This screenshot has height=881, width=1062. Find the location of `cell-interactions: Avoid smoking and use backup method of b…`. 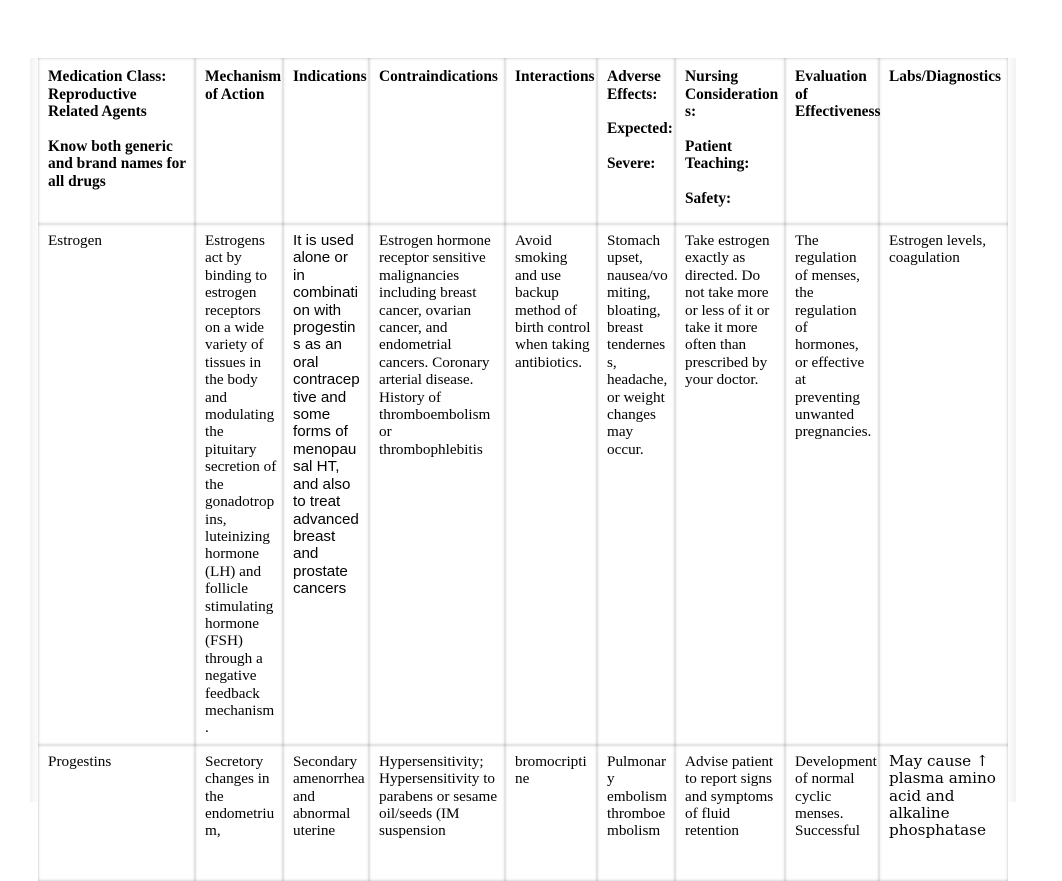

cell-interactions: Avoid smoking and use backup method of b… is located at coordinates (551, 484).